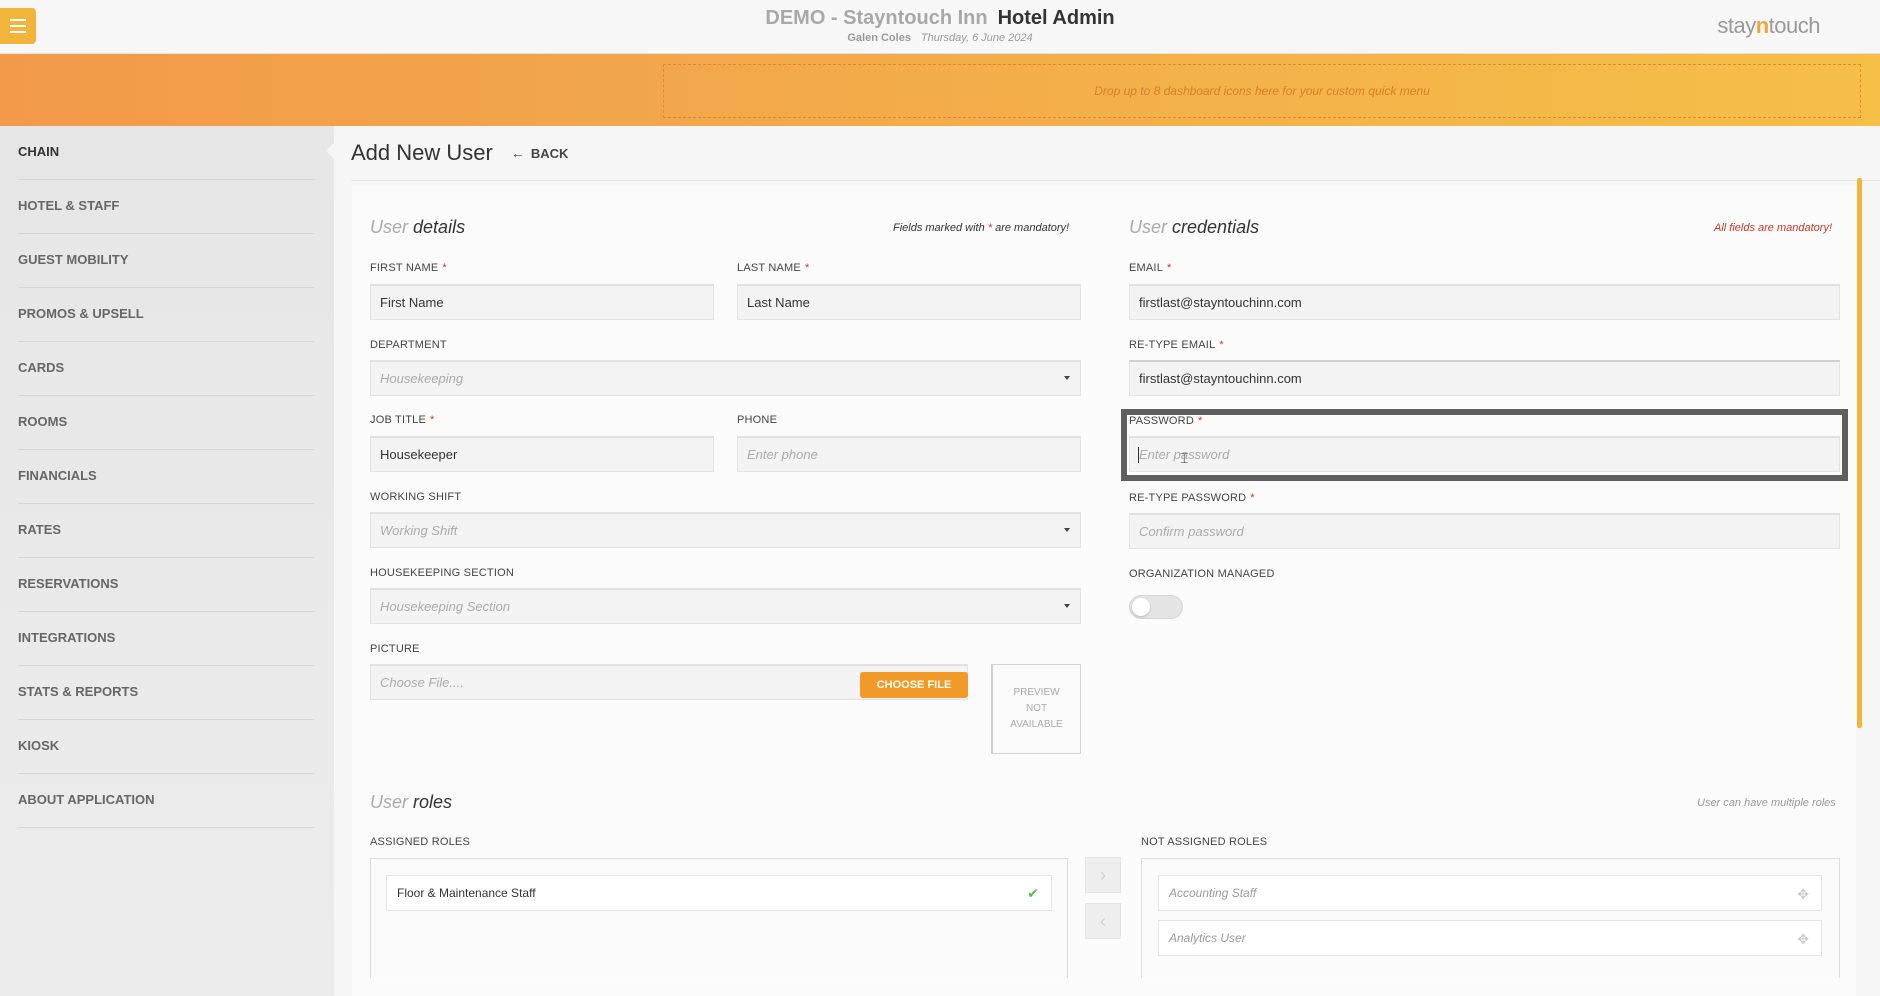 The height and width of the screenshot is (996, 1880). What do you see at coordinates (402, 420) in the screenshot?
I see `job-title-label: JOB TITLE *` at bounding box center [402, 420].